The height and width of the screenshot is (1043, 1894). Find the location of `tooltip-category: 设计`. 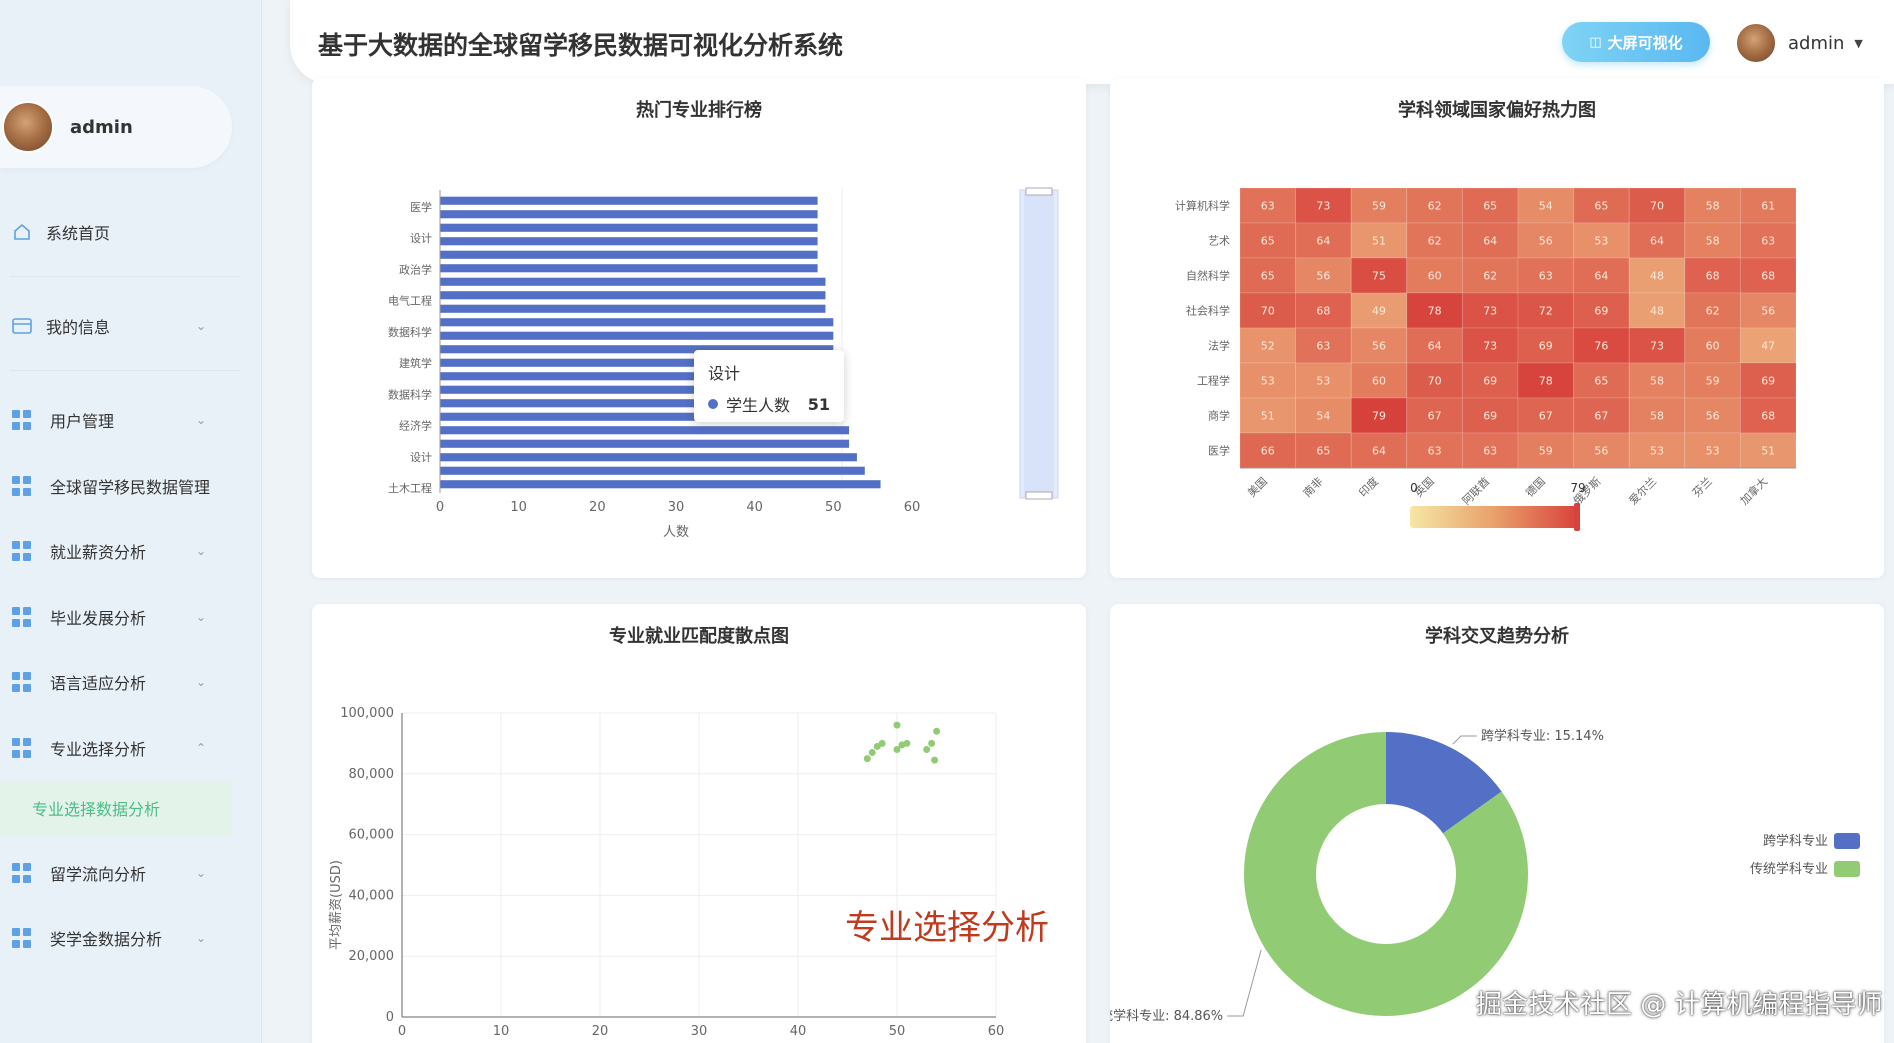

tooltip-category: 设计 is located at coordinates (724, 373).